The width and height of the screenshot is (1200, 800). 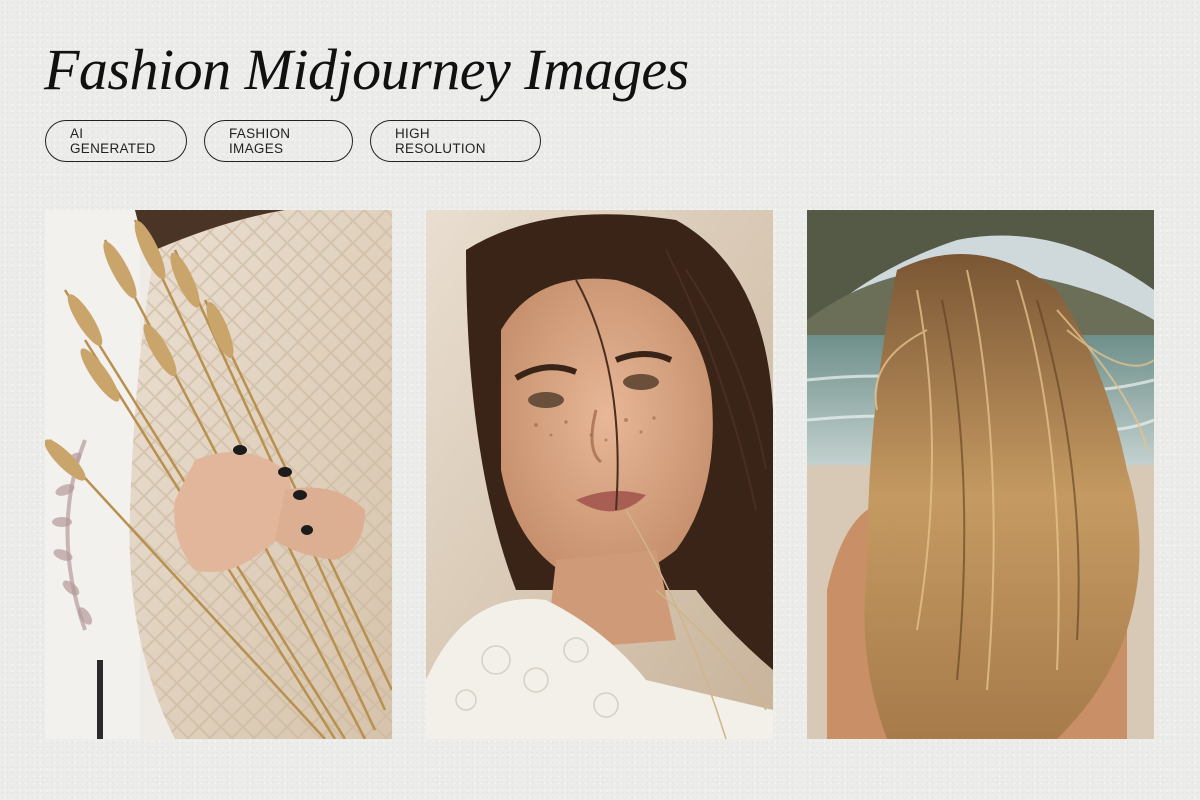 I want to click on tag-high-resolution: HIGH RESOLUTION, so click(x=455, y=141).